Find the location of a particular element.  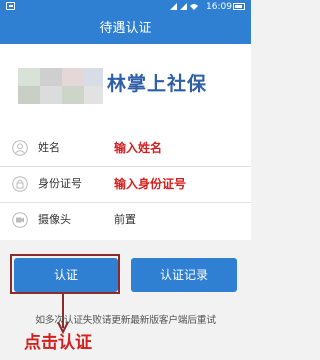

name-row: 姓名 输入姓名 is located at coordinates (125, 148).